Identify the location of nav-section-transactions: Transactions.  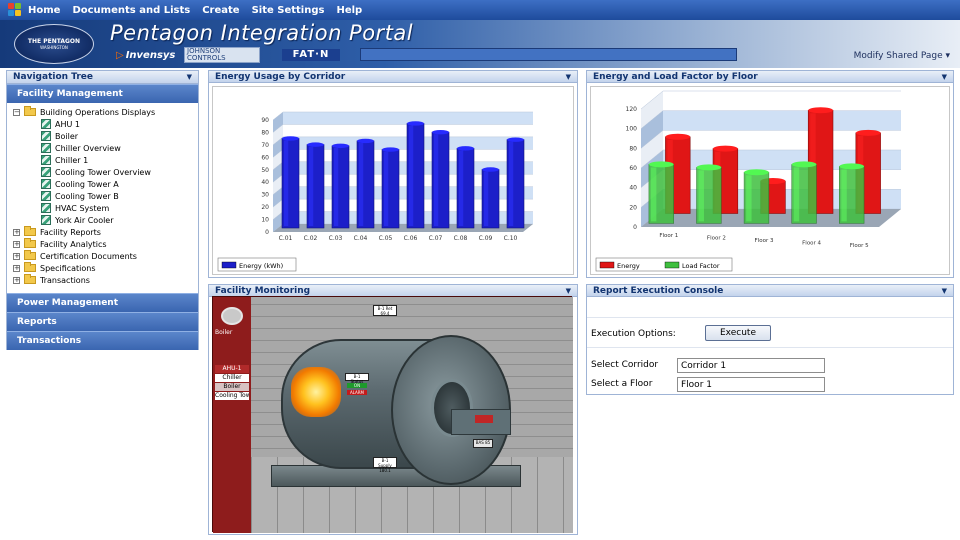
(102, 340).